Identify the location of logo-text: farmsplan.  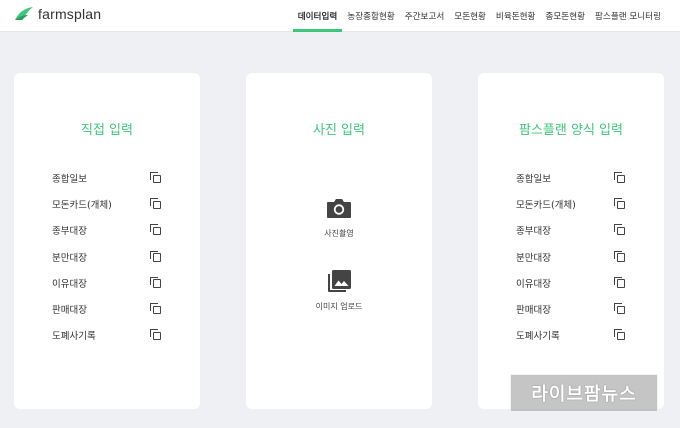
(70, 14).